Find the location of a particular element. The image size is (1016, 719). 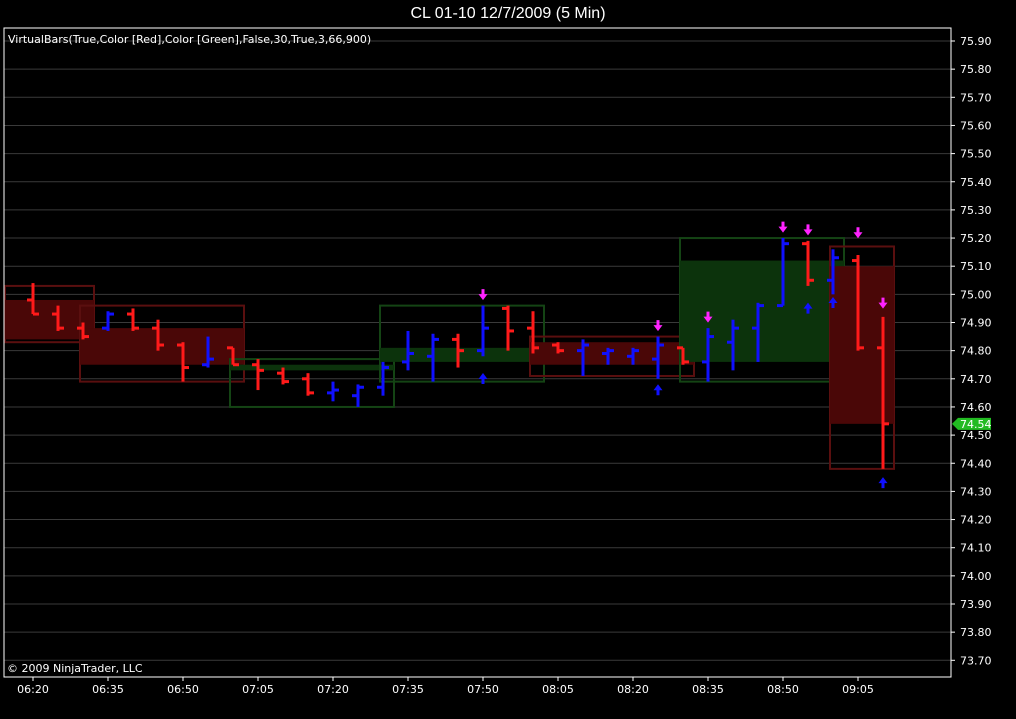

copyright-label: © 2009 NinjaTrader, LLC is located at coordinates (75, 668).